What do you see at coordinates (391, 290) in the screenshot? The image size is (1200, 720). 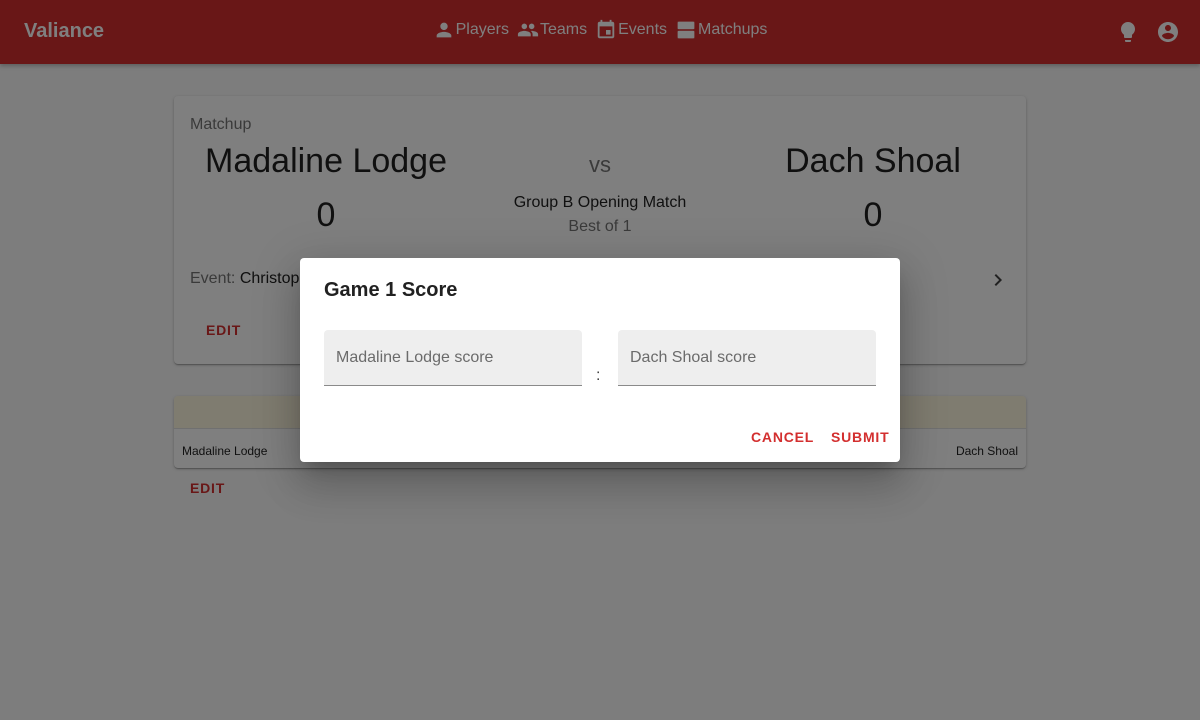 I see `dialog-title: Game 1 Score` at bounding box center [391, 290].